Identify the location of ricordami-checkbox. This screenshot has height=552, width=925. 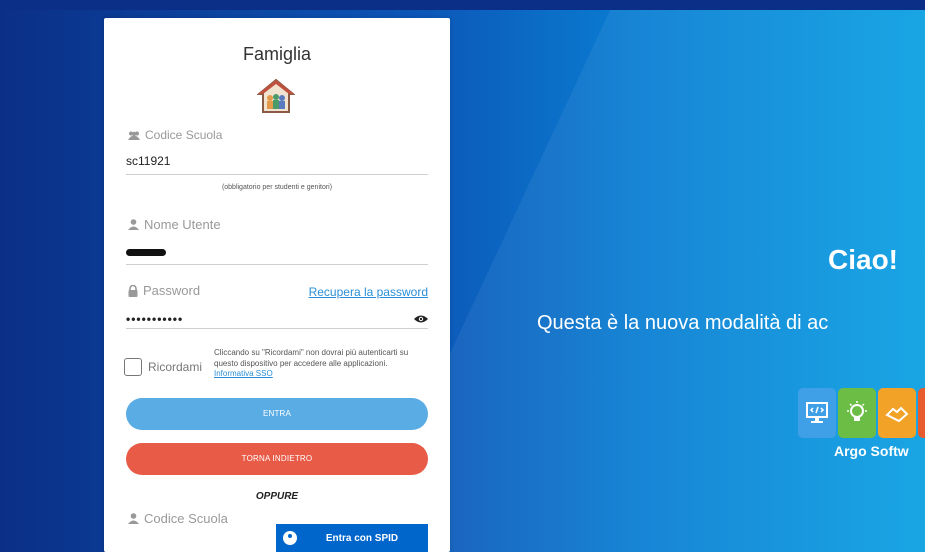
(133, 367).